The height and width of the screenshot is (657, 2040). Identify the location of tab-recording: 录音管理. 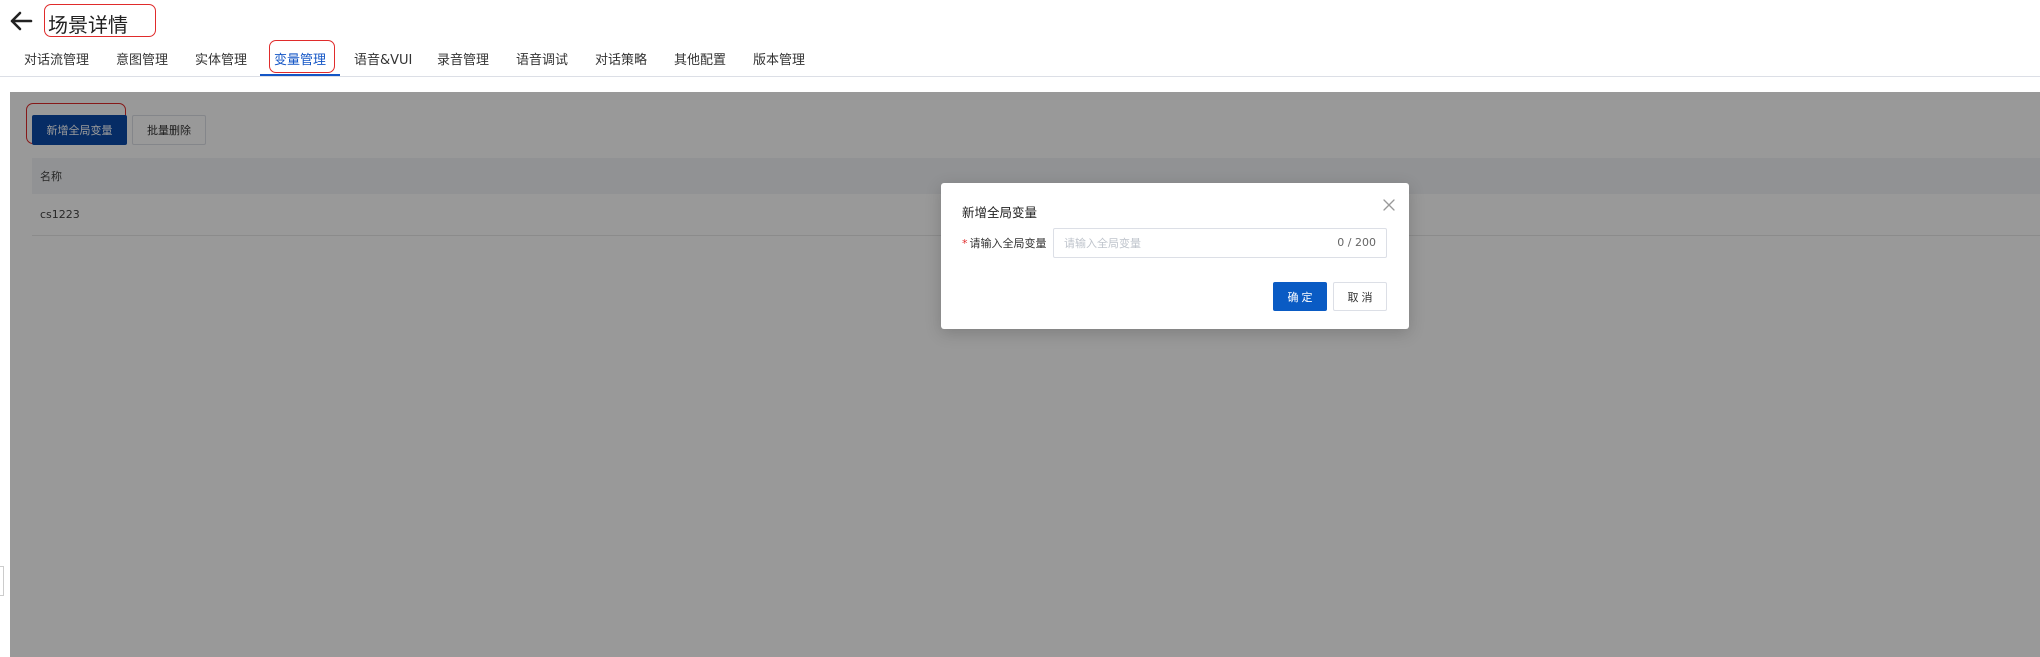
(463, 58).